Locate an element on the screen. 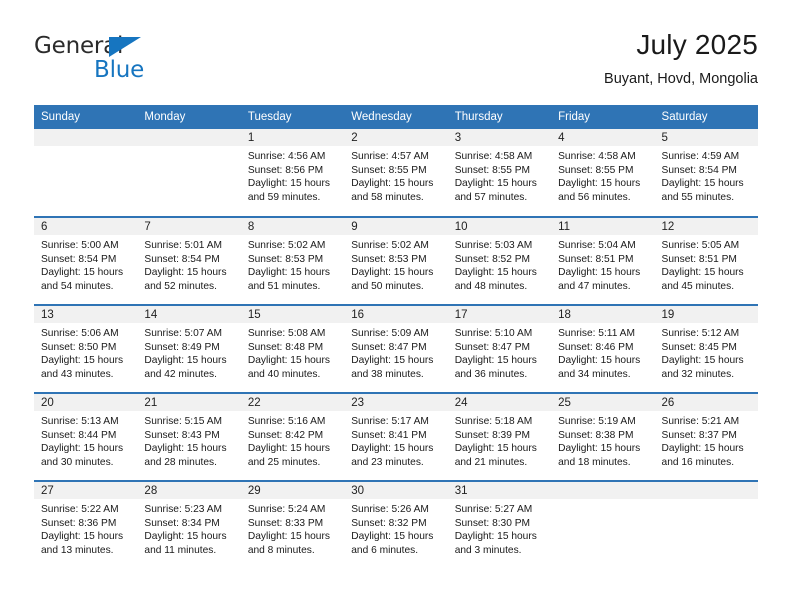 The width and height of the screenshot is (792, 612). daylight-text-line2: and 28 minutes. is located at coordinates (180, 462).